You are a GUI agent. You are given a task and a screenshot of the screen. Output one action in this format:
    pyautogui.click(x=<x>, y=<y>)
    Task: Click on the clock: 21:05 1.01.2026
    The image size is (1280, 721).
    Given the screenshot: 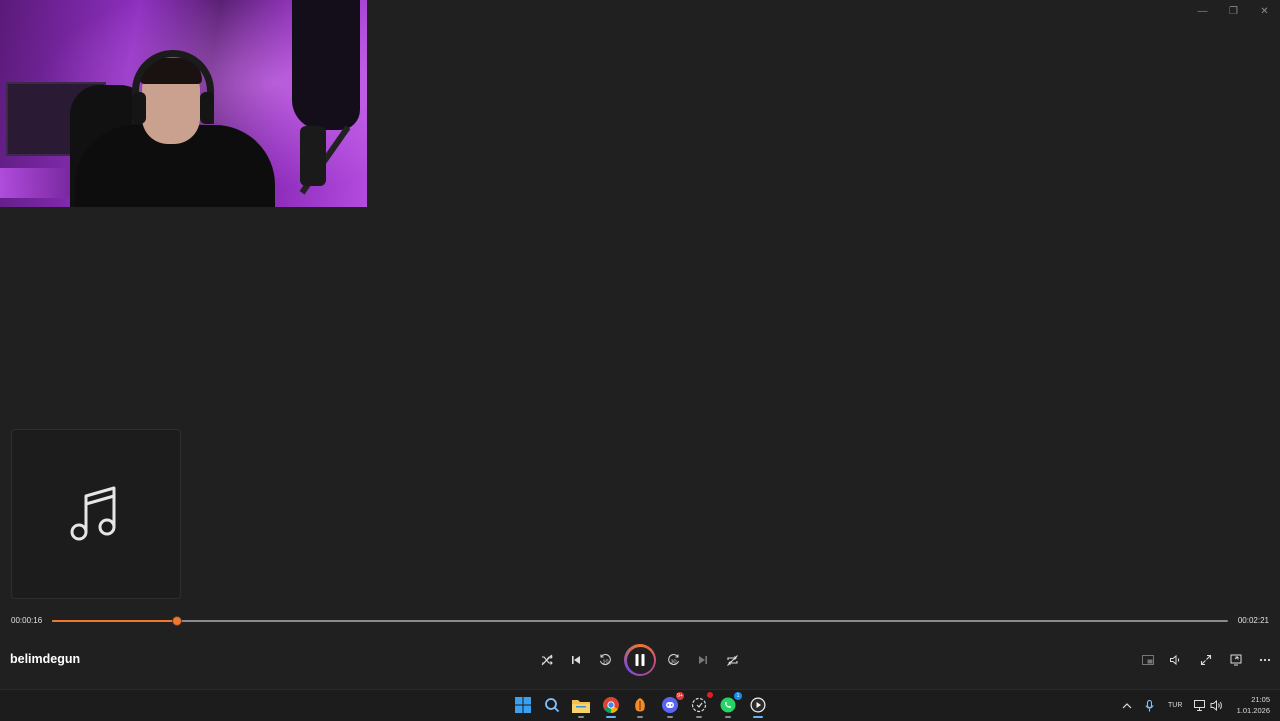 What is the action you would take?
    pyautogui.click(x=1253, y=705)
    